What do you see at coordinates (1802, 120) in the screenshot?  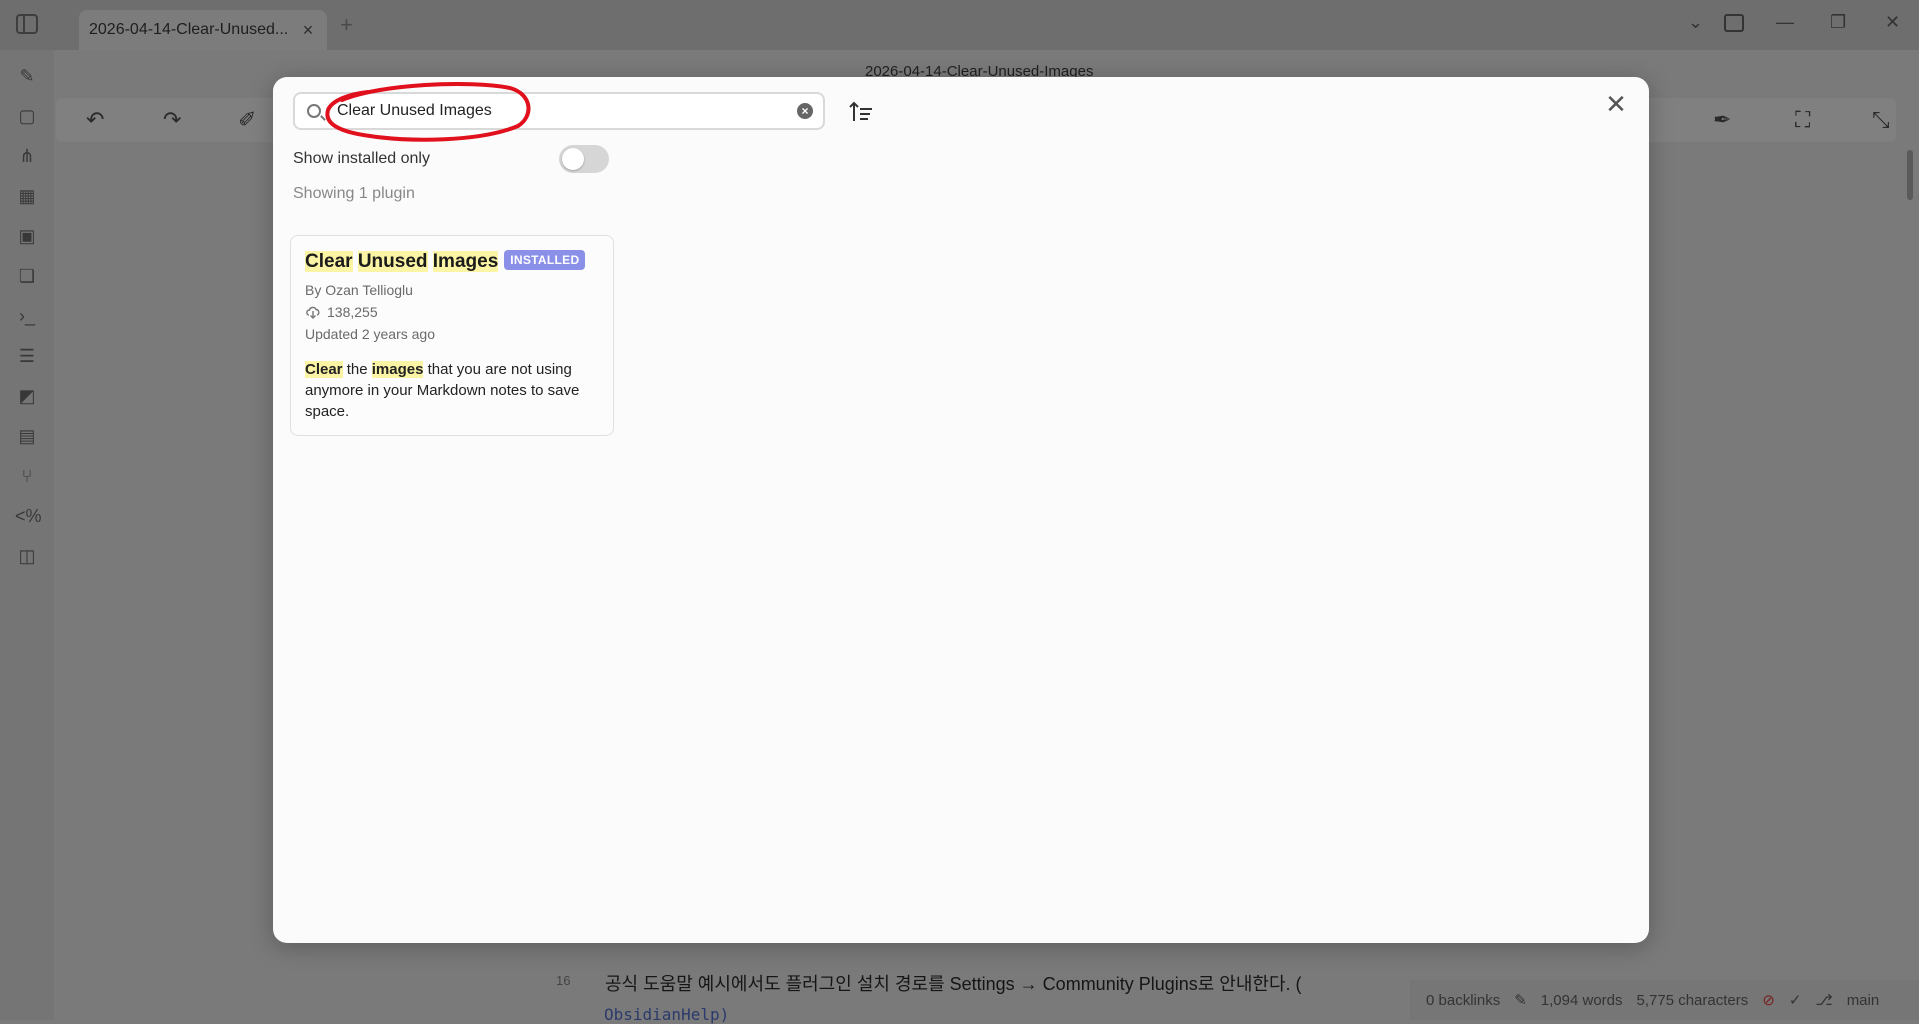 I see `fullscreen-icon: ⛶` at bounding box center [1802, 120].